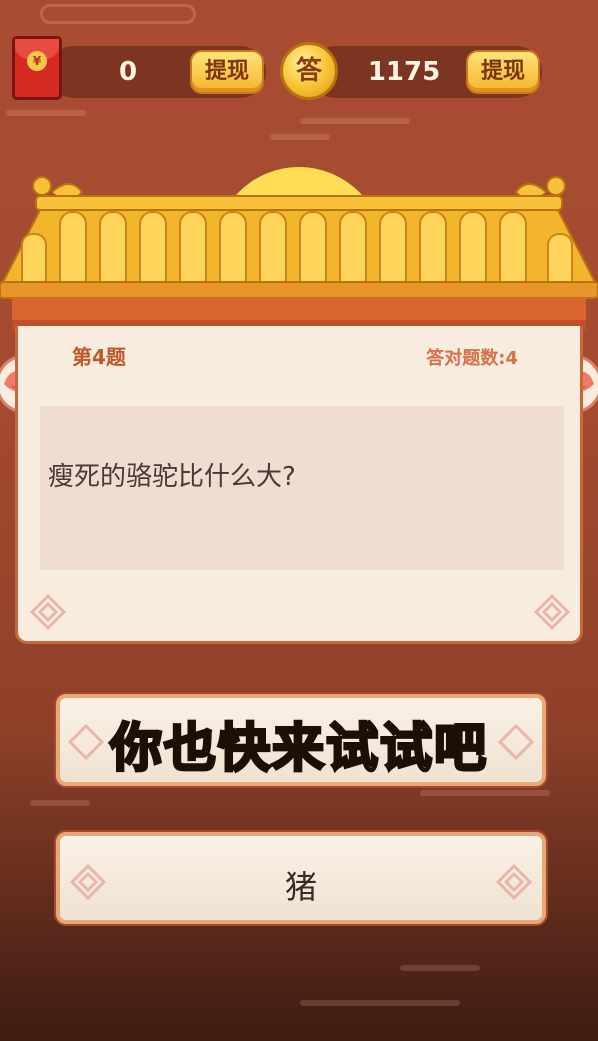  Describe the element at coordinates (309, 71) in the screenshot. I see `coin-icon: 答` at that location.